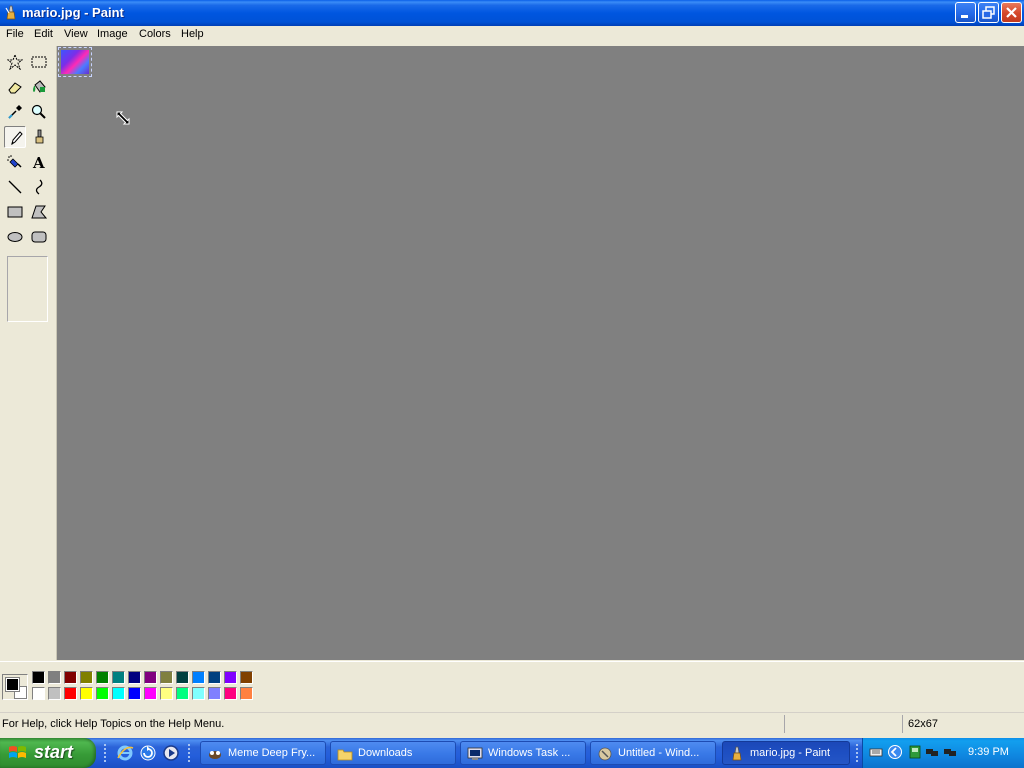  I want to click on tool-brush, so click(39, 137).